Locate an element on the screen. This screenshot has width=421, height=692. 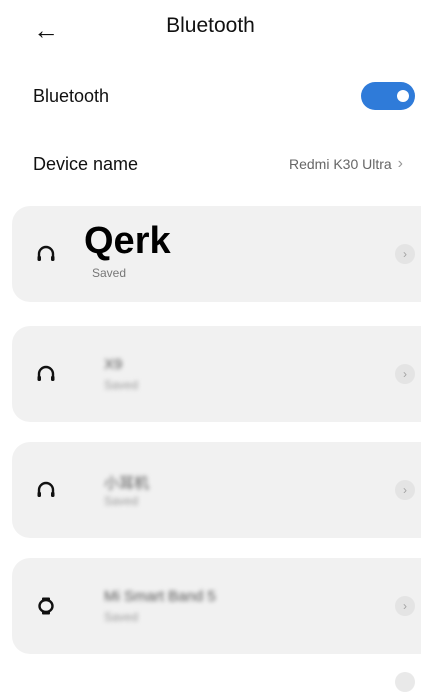
watch-icon is located at coordinates (46, 606).